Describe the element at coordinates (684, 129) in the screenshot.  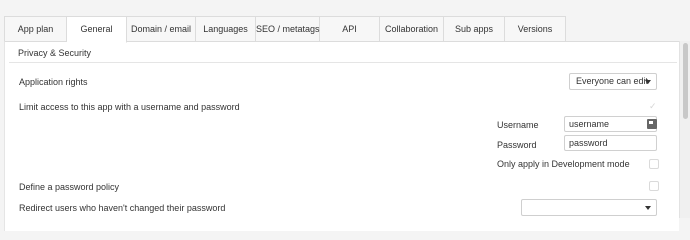
I see `vertical-scrollbar` at that location.